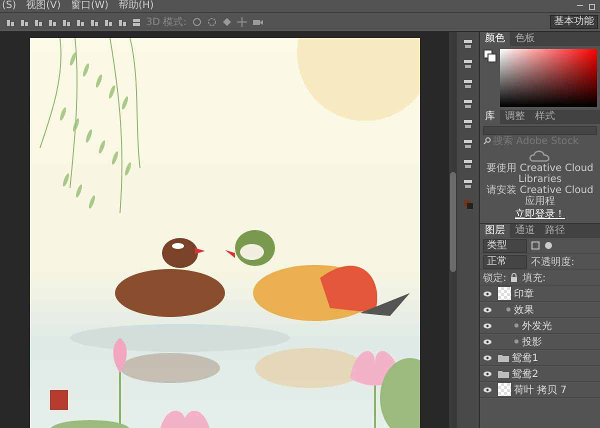 Image resolution: width=600 pixels, height=428 pixels. What do you see at coordinates (555, 231) in the screenshot?
I see `panel-tab: 路径` at bounding box center [555, 231].